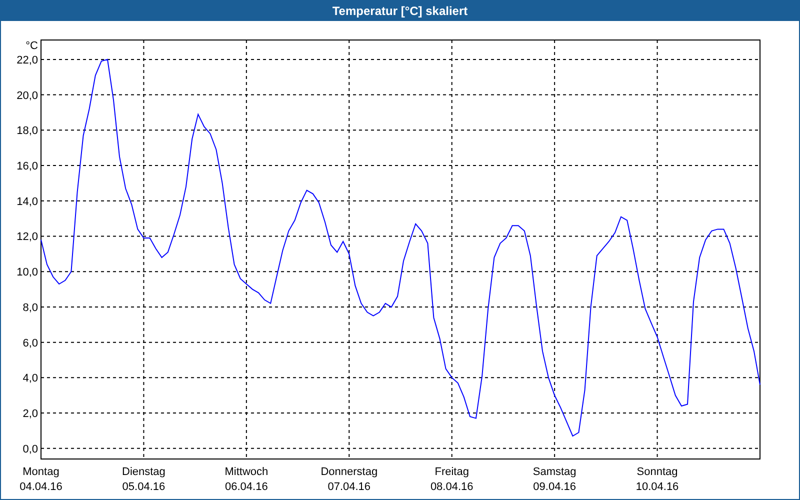 This screenshot has width=800, height=500. What do you see at coordinates (30, 449) in the screenshot?
I see `y-axis-label: 0,0` at bounding box center [30, 449].